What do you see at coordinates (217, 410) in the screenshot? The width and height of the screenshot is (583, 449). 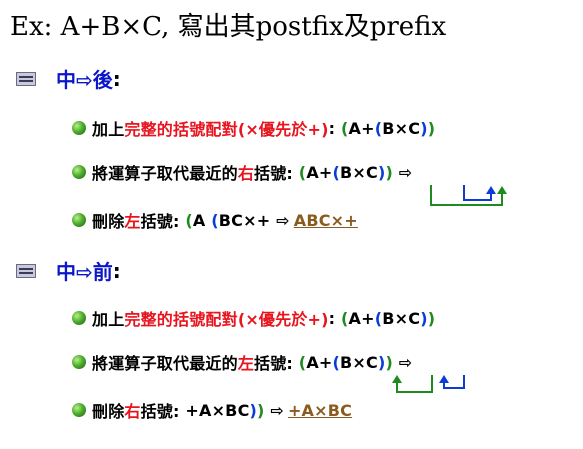 I see `expr: +A×BC` at bounding box center [217, 410].